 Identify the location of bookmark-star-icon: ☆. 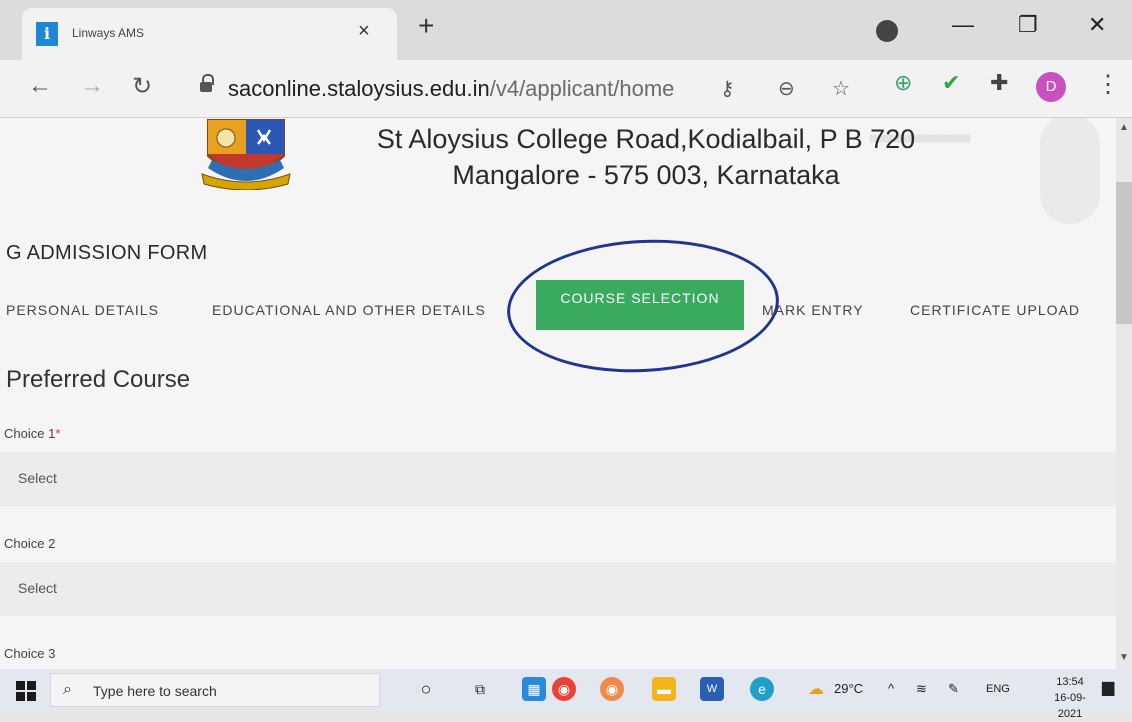
(841, 88).